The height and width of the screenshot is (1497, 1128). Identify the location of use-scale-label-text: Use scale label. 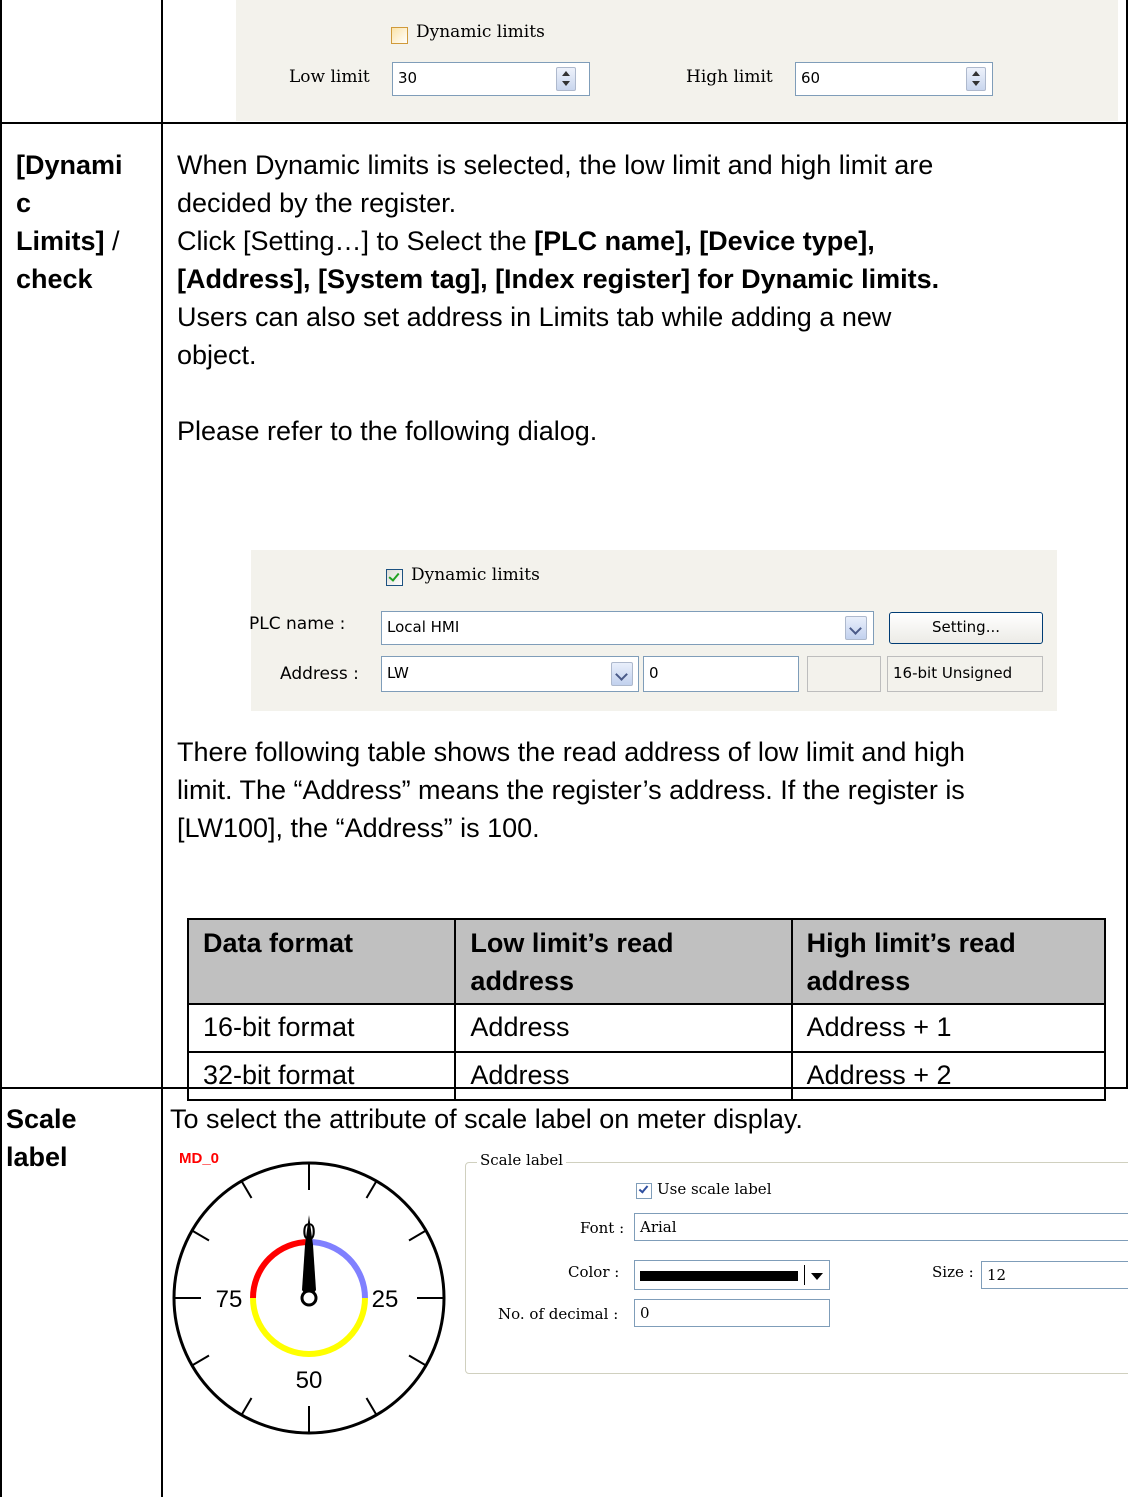
(714, 1189).